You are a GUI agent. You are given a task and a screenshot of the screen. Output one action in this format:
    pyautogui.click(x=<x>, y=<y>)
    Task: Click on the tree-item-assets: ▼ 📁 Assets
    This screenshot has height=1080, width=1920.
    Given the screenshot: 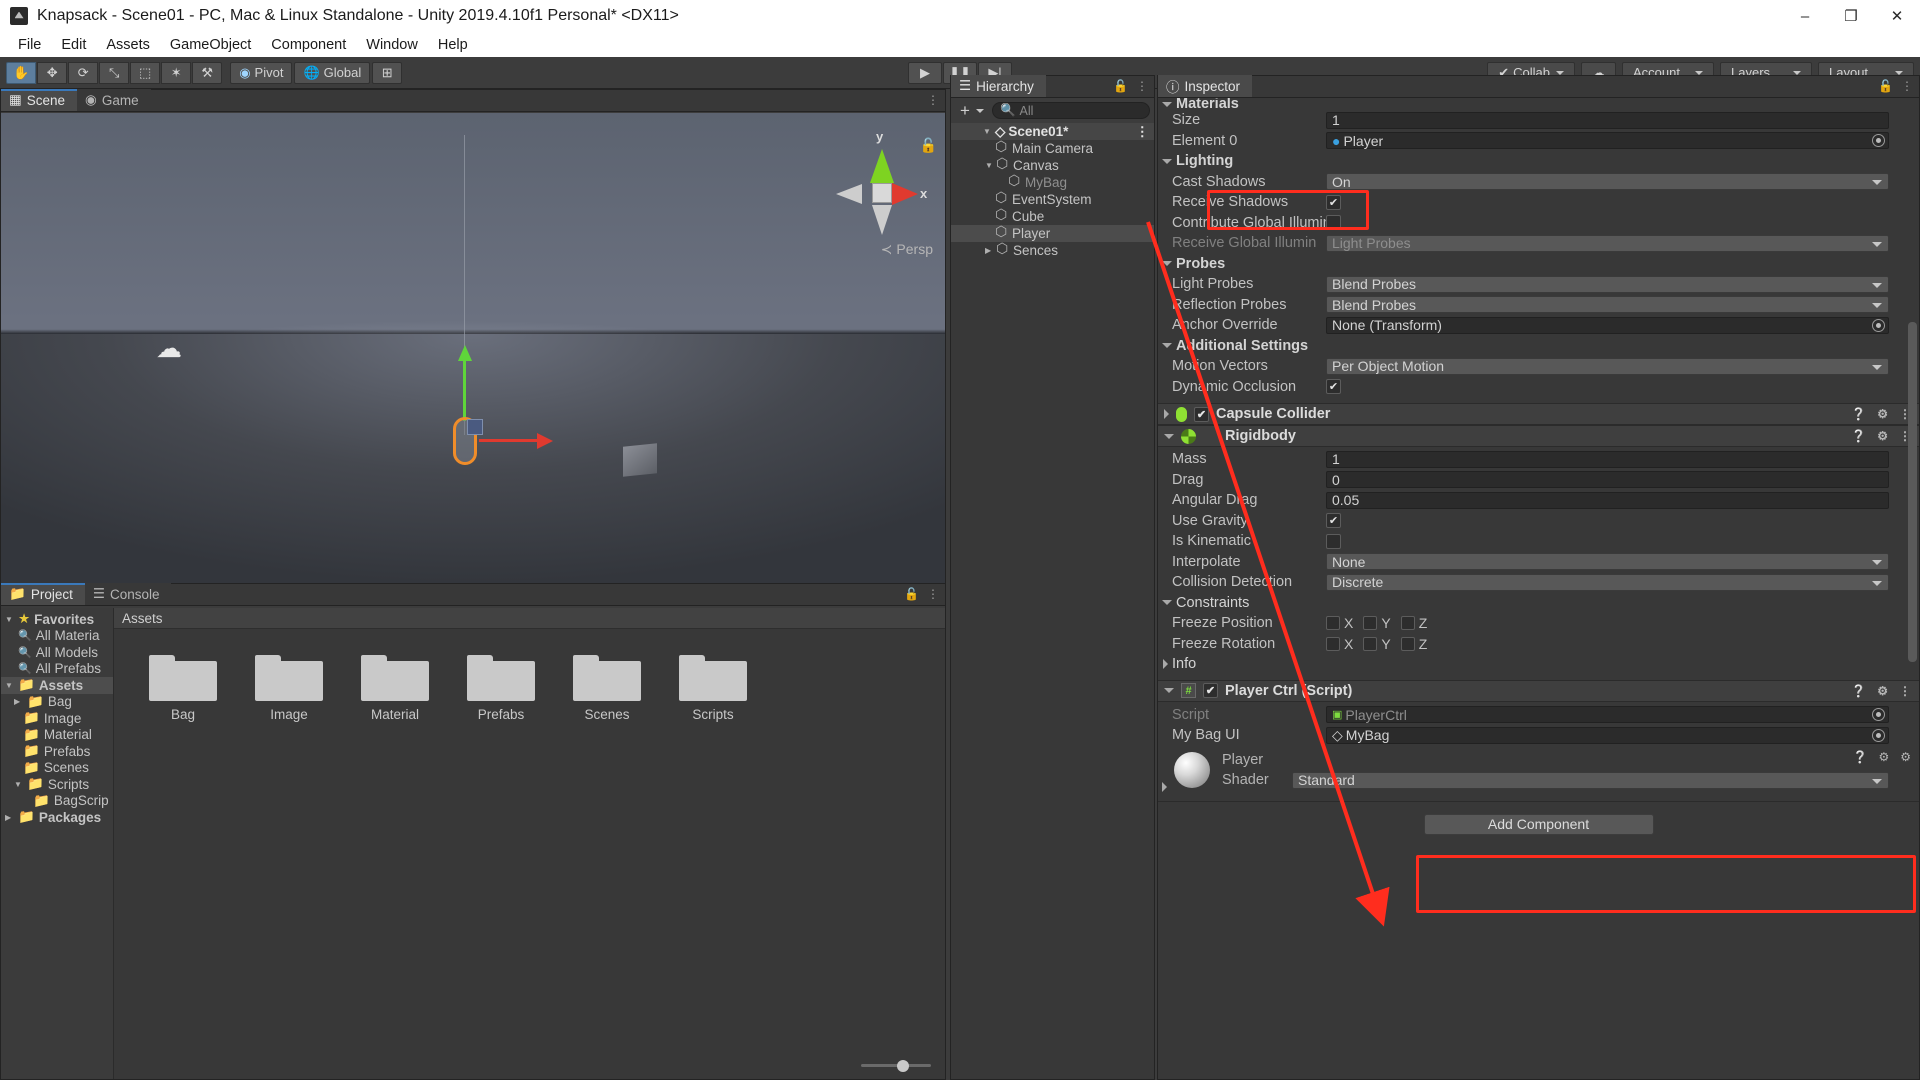 What is the action you would take?
    pyautogui.click(x=57, y=685)
    